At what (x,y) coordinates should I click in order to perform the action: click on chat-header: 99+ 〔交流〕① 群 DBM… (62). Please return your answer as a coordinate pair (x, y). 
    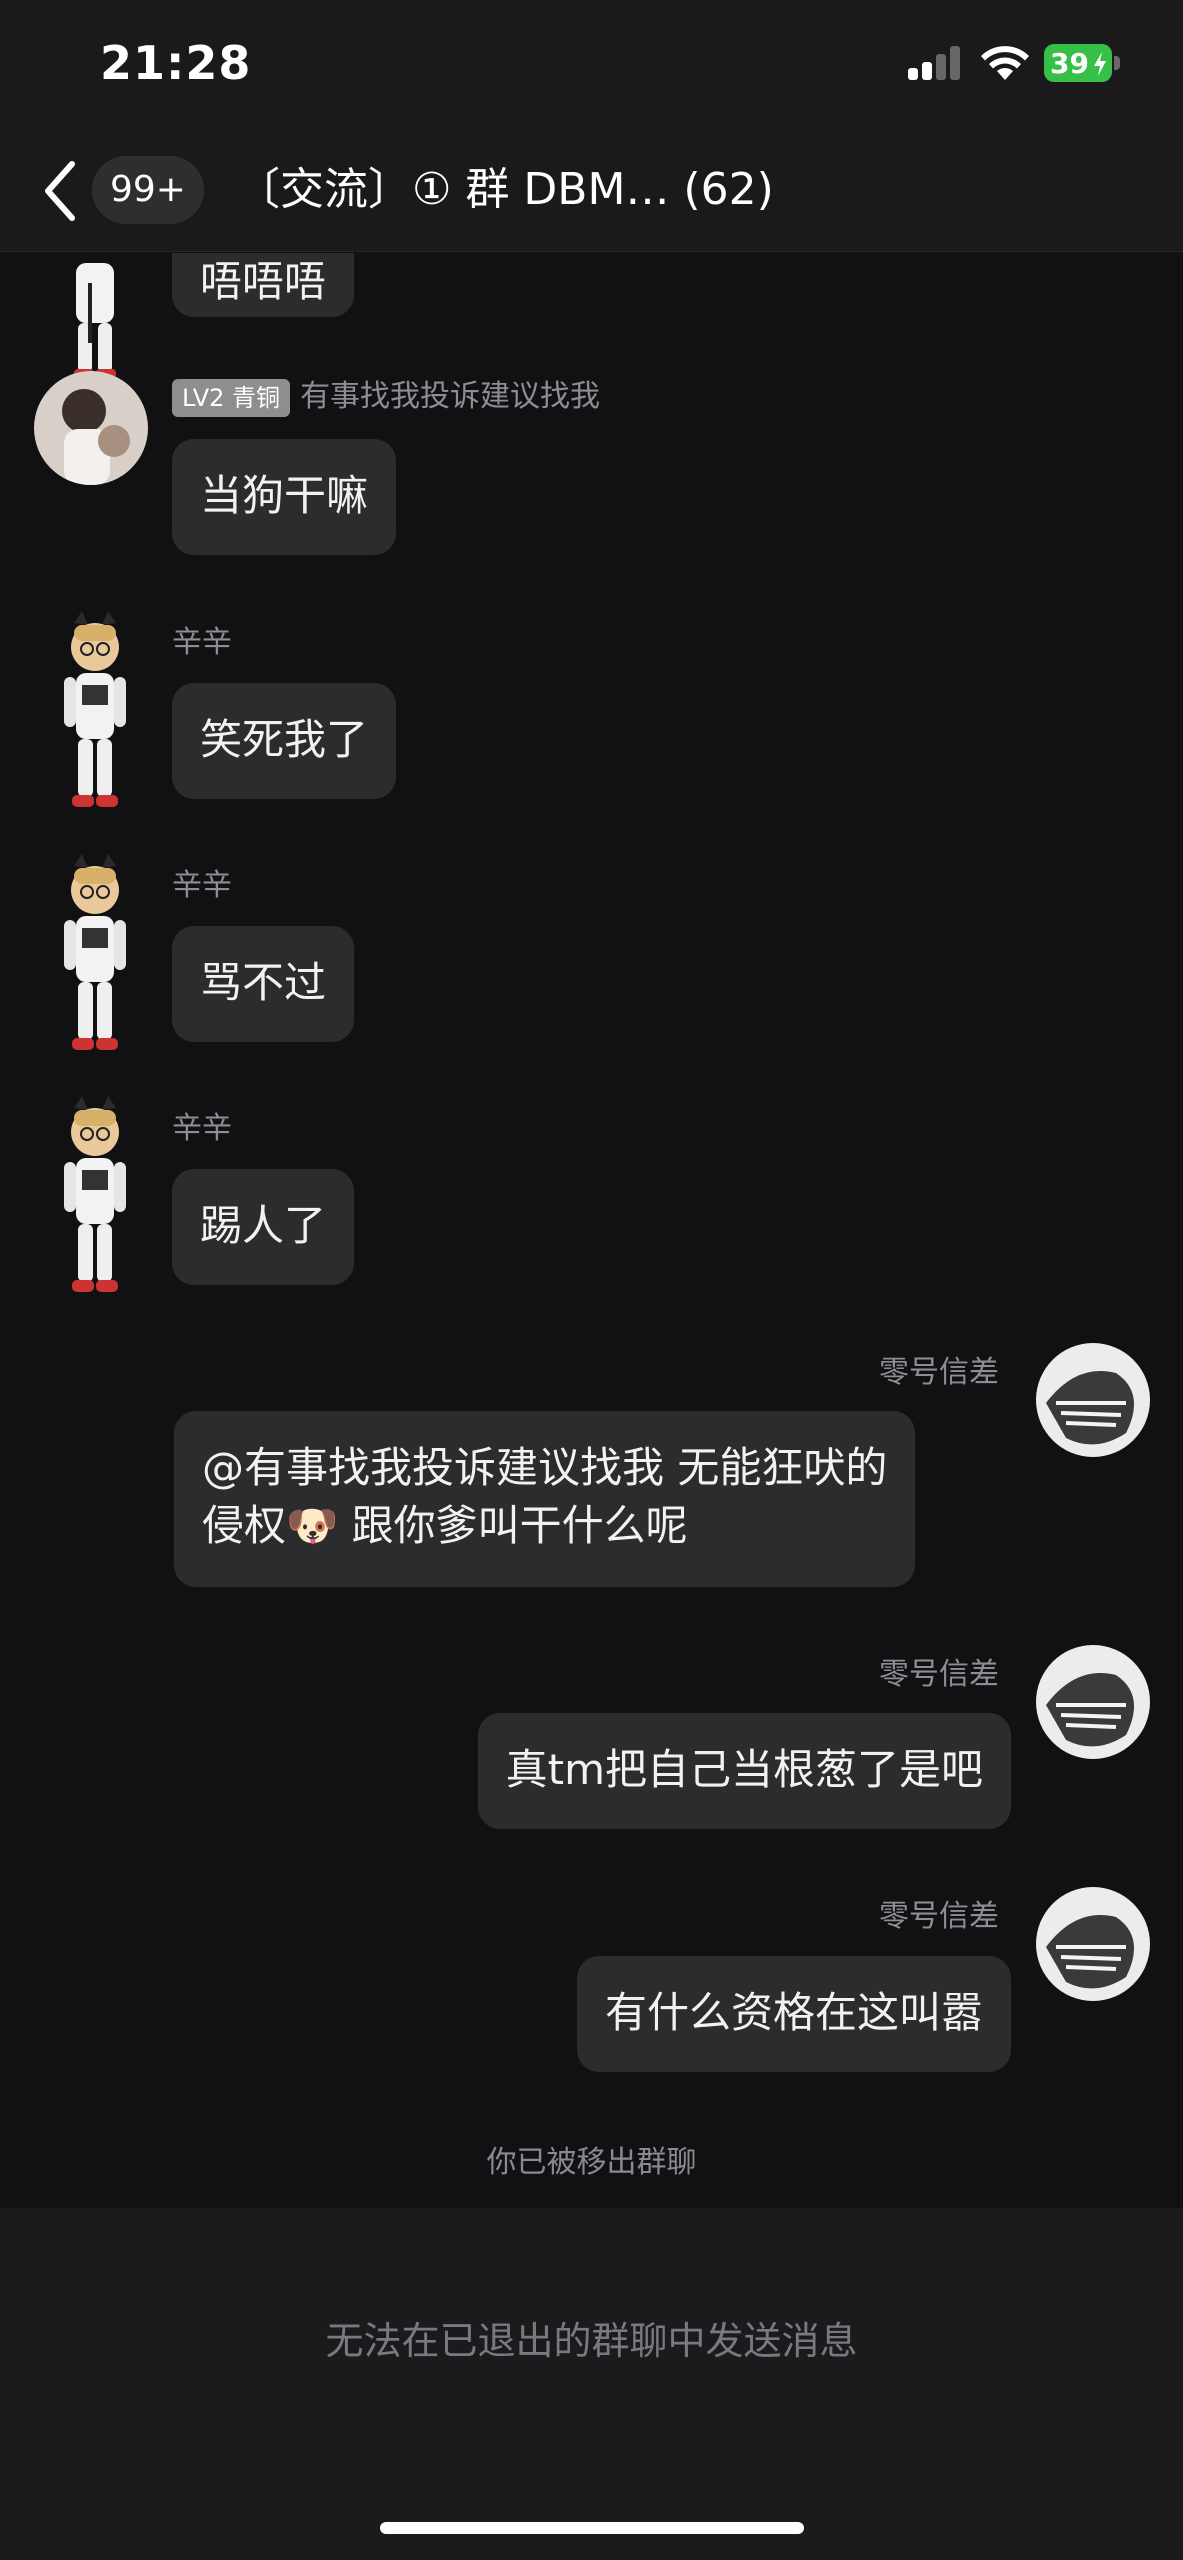
    Looking at the image, I should click on (591, 191).